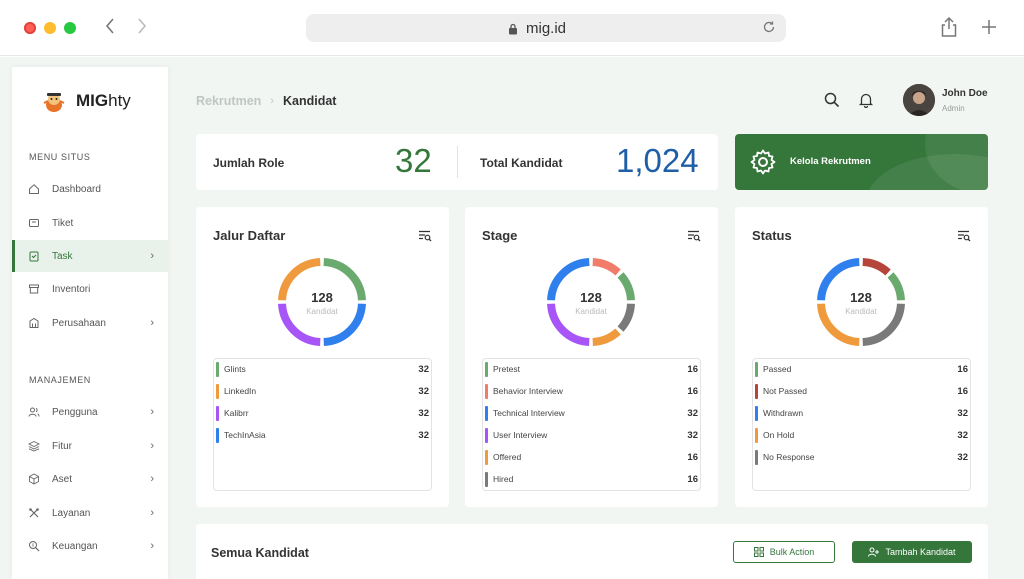 Image resolution: width=1024 pixels, height=579 pixels. Describe the element at coordinates (34, 479) in the screenshot. I see `box-icon` at that location.